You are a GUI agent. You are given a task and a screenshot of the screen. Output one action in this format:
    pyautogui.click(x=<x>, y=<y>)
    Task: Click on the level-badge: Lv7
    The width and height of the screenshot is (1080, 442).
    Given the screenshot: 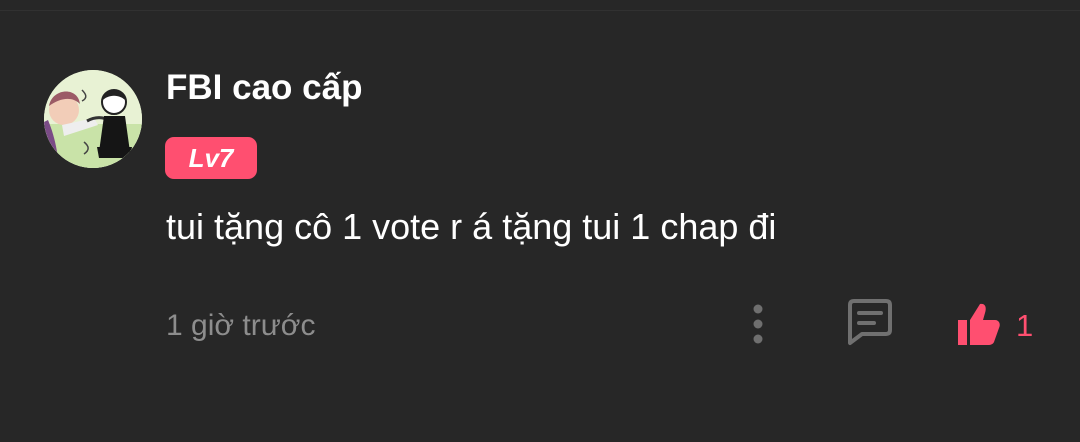 What is the action you would take?
    pyautogui.click(x=211, y=158)
    